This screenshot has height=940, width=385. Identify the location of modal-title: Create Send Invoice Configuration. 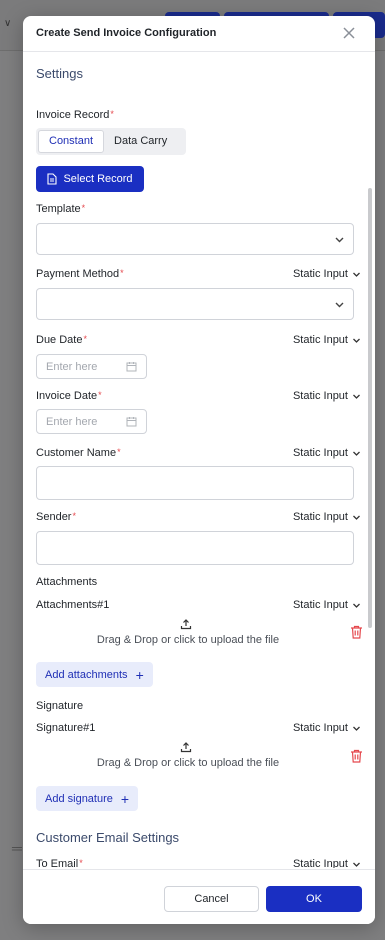
(126, 33).